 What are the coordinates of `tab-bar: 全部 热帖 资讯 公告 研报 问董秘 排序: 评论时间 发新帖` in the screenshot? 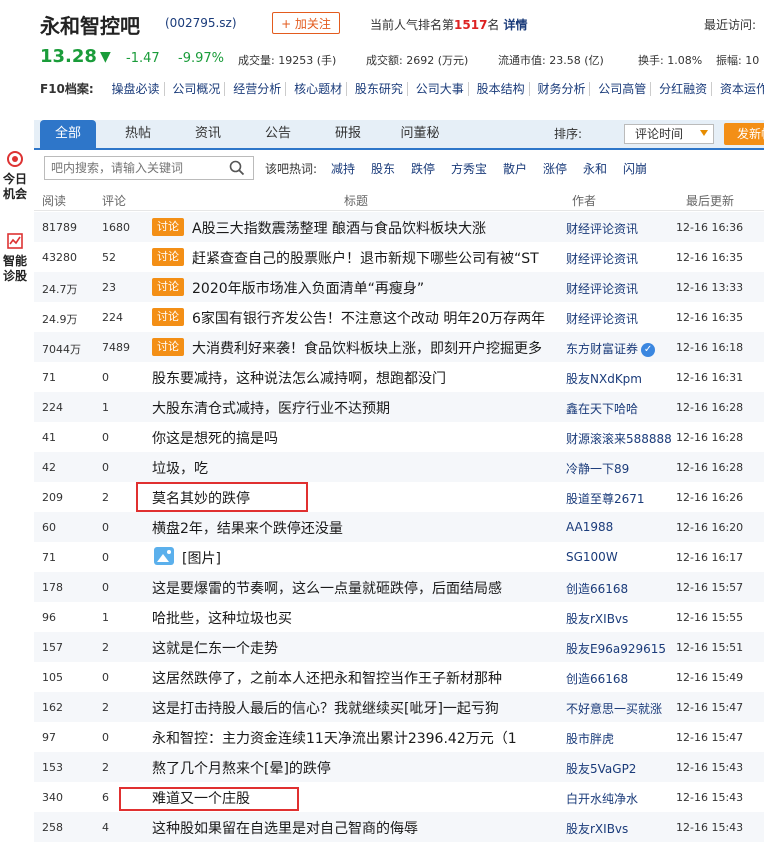 It's located at (399, 135).